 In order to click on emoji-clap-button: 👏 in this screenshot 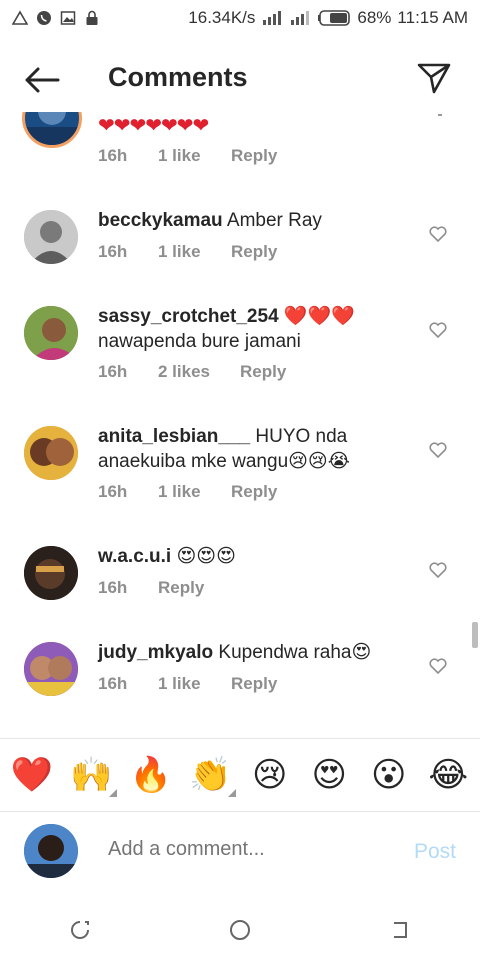, I will do `click(211, 775)`.